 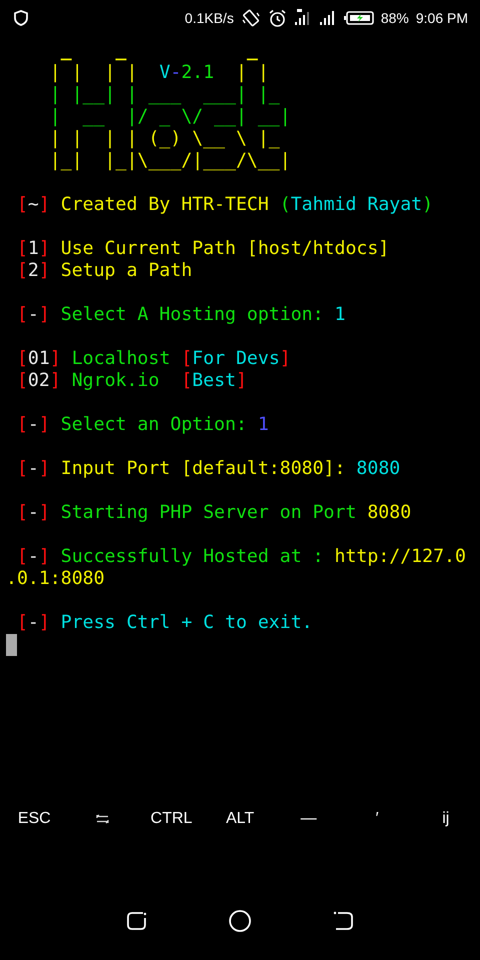 I want to click on terminal-line: .0.1:8080, so click(x=55, y=579).